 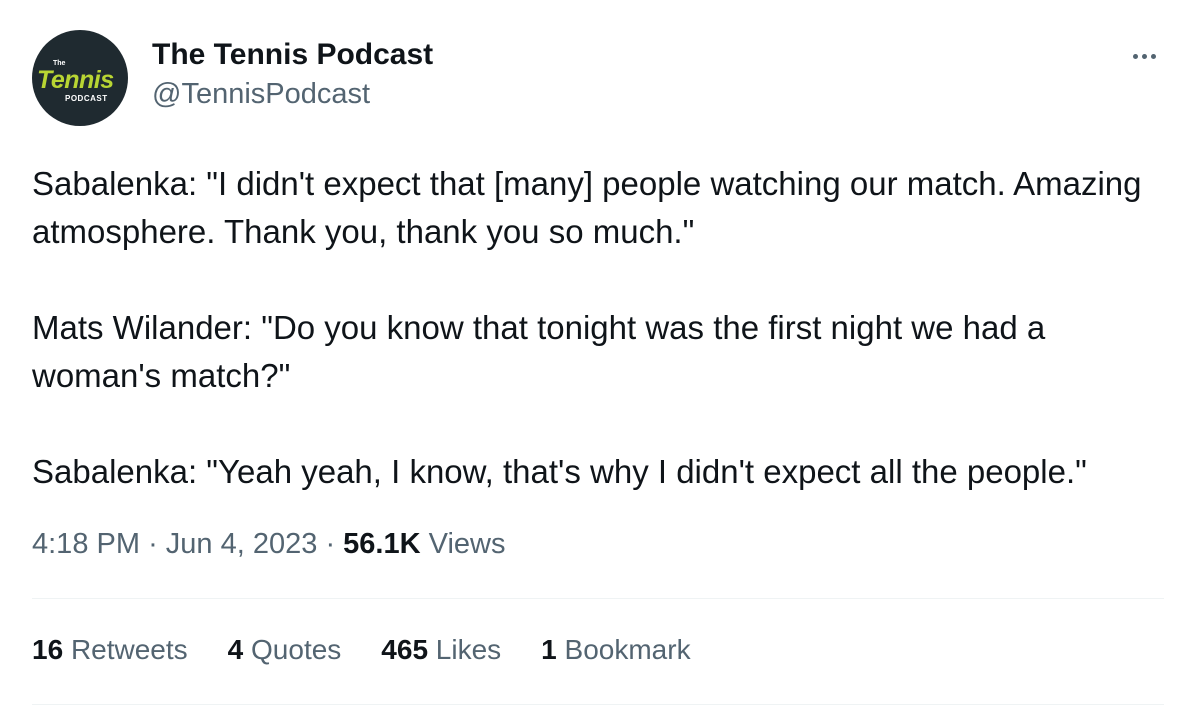 I want to click on likes-stat: 465 Likes, so click(x=441, y=650).